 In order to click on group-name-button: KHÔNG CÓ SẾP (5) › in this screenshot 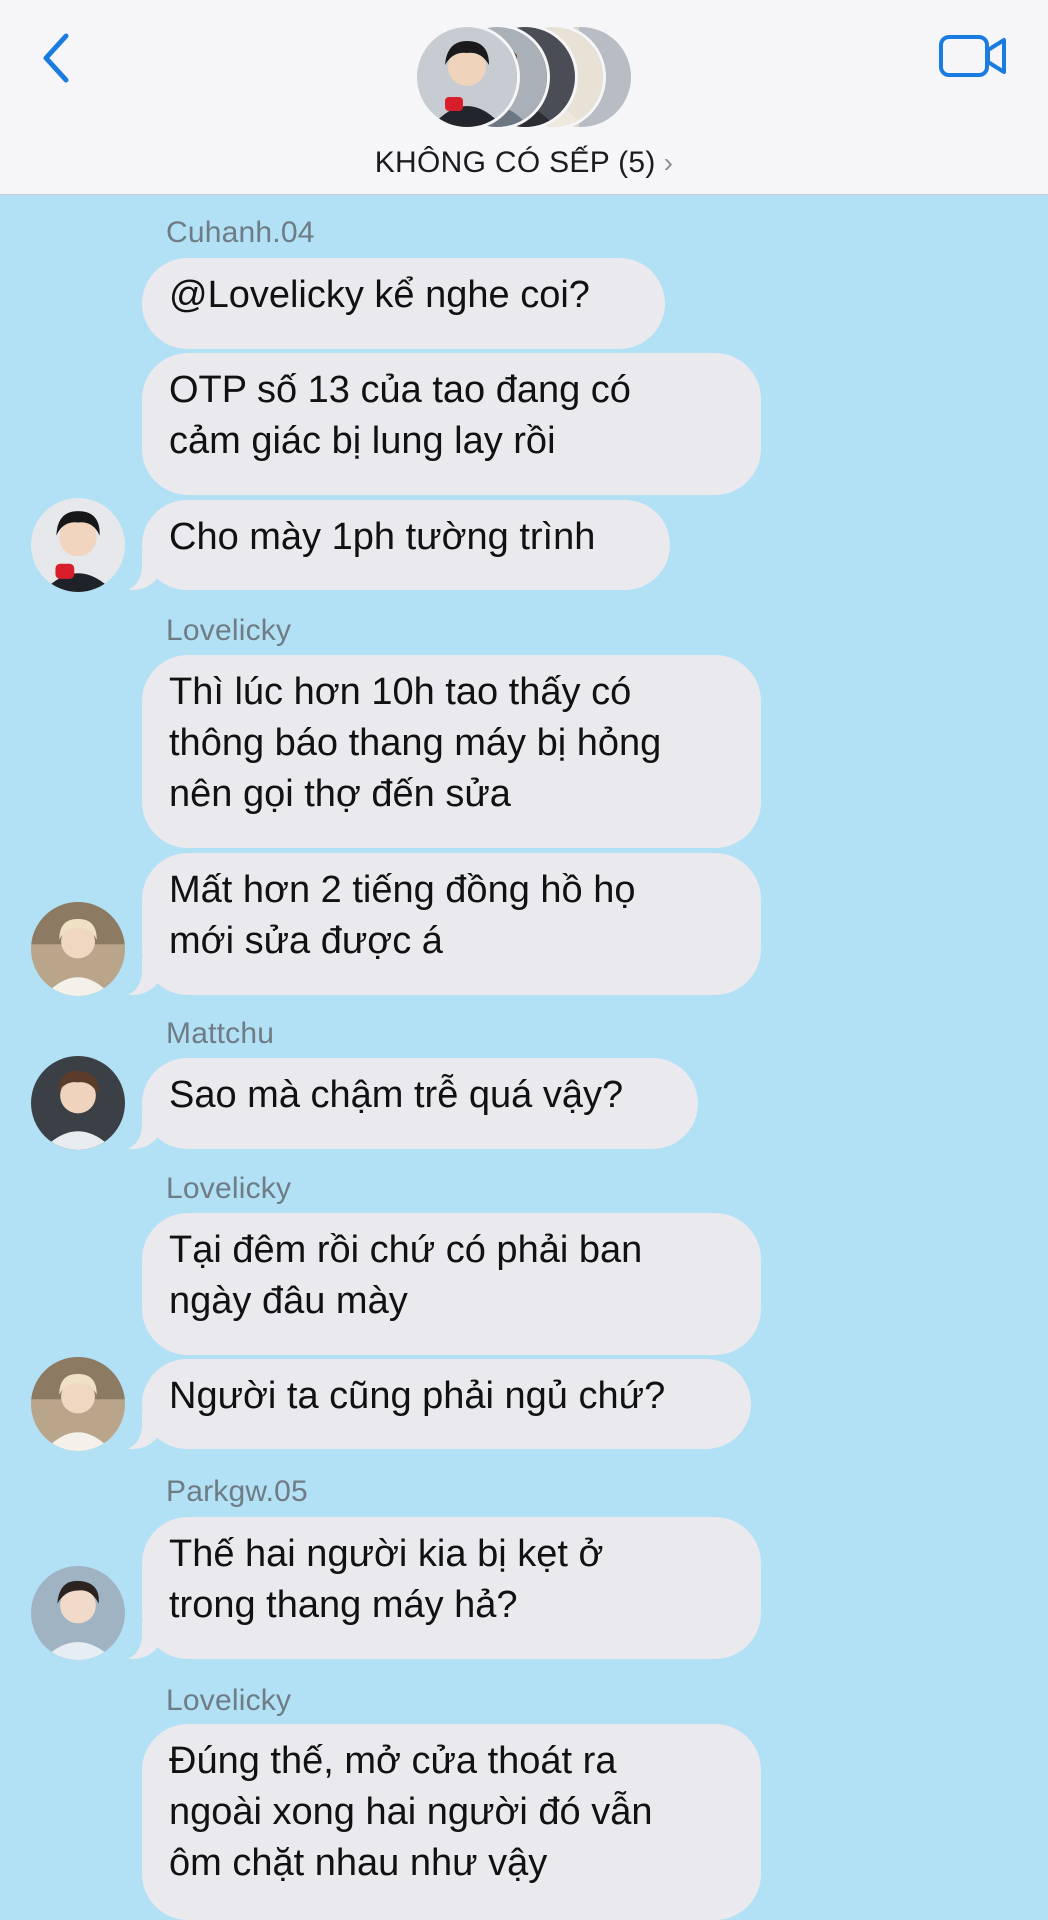, I will do `click(524, 163)`.